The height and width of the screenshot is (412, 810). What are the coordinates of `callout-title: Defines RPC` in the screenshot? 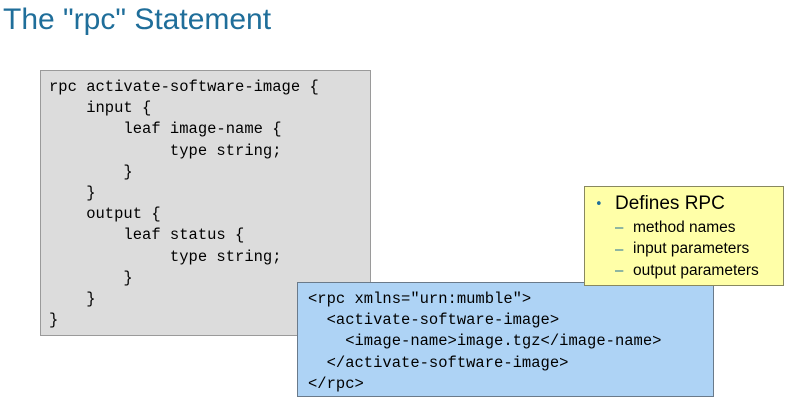 It's located at (670, 203).